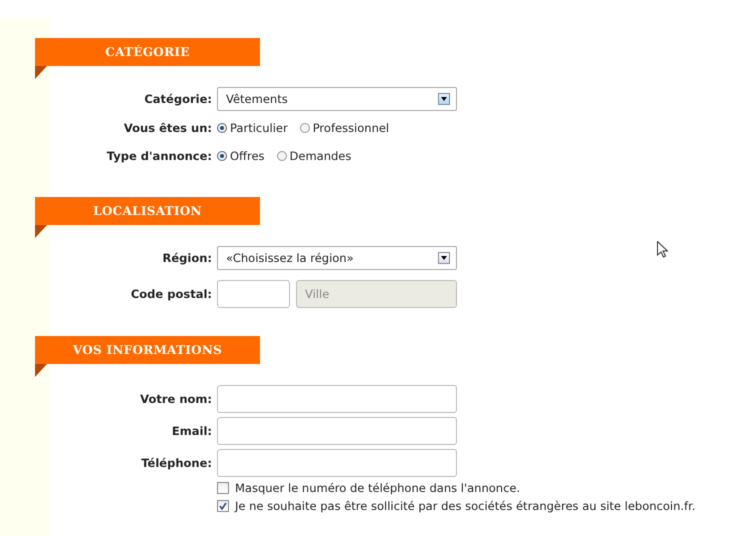 The image size is (744, 536). What do you see at coordinates (147, 350) in the screenshot?
I see `section-header: VOS INFORMATIONS` at bounding box center [147, 350].